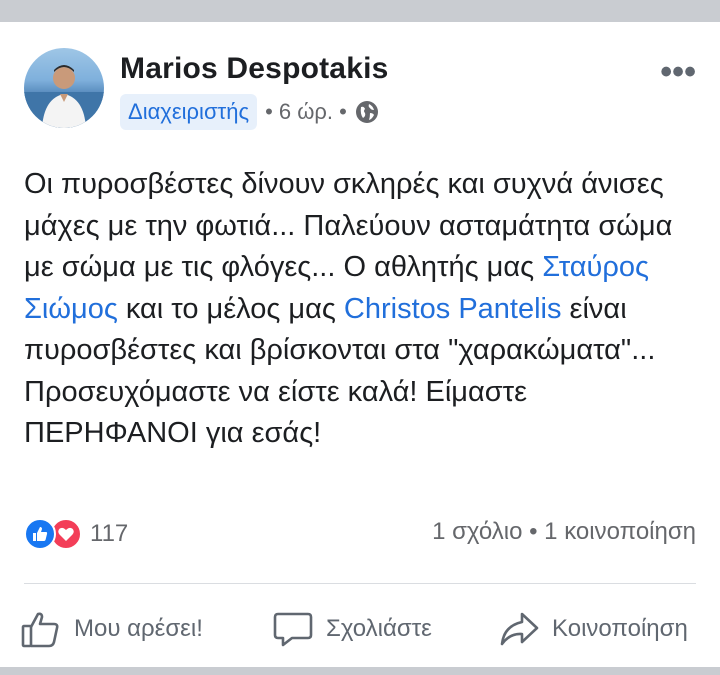 The image size is (720, 675). What do you see at coordinates (40, 630) in the screenshot?
I see `thumbs-up-icon` at bounding box center [40, 630].